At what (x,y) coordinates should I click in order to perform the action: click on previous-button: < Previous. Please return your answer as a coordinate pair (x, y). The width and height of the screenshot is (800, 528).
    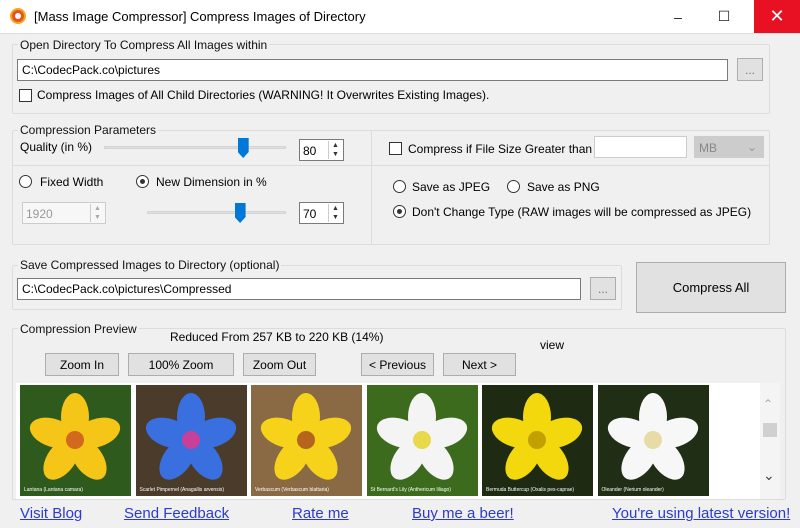
    Looking at the image, I should click on (397, 364).